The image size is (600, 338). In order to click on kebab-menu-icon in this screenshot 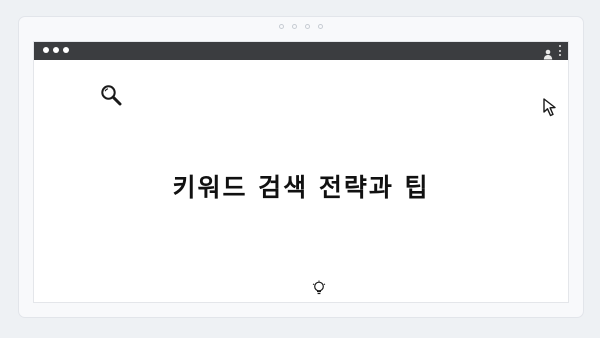, I will do `click(559, 50)`.